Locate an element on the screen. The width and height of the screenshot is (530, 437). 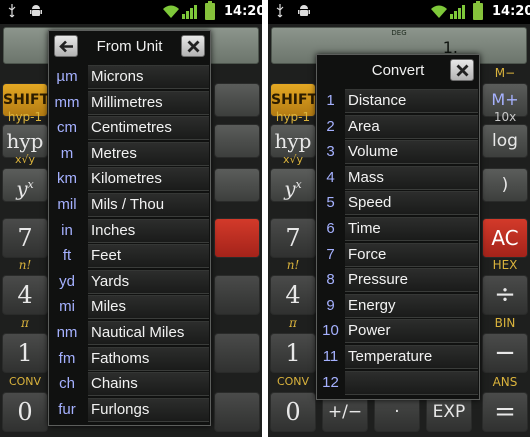
unit-row-13: fur Furlongs is located at coordinates (129, 410).